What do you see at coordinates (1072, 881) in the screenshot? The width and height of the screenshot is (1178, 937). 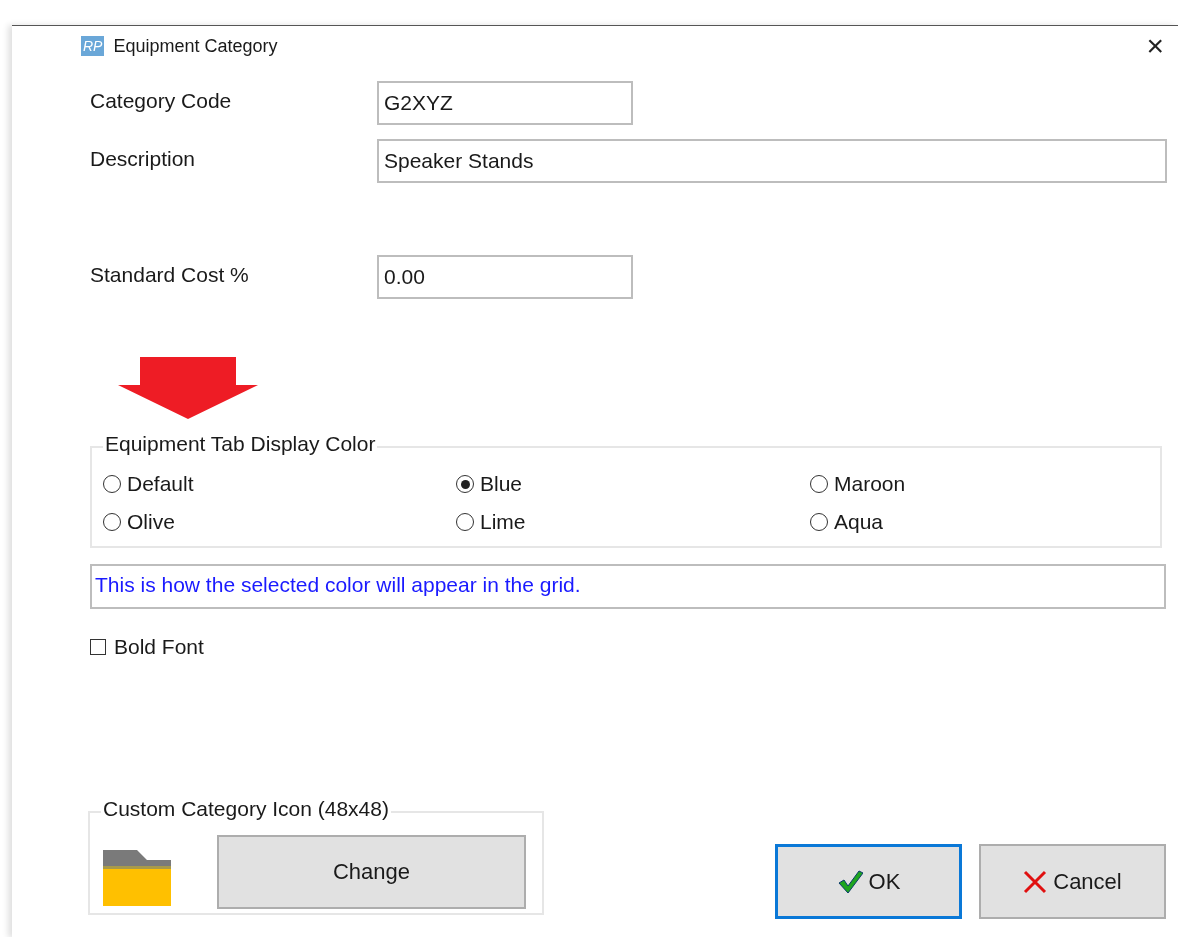 I see `cancel-button: Cancel` at bounding box center [1072, 881].